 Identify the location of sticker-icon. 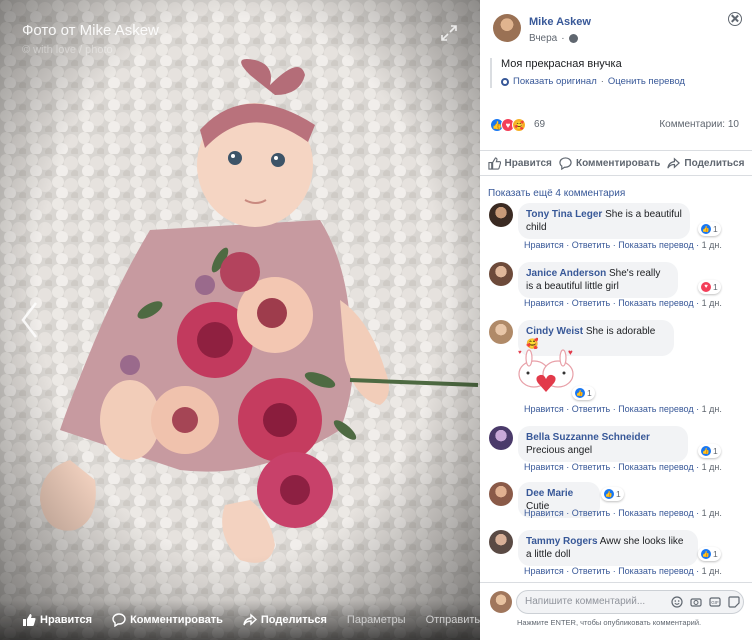
(734, 602).